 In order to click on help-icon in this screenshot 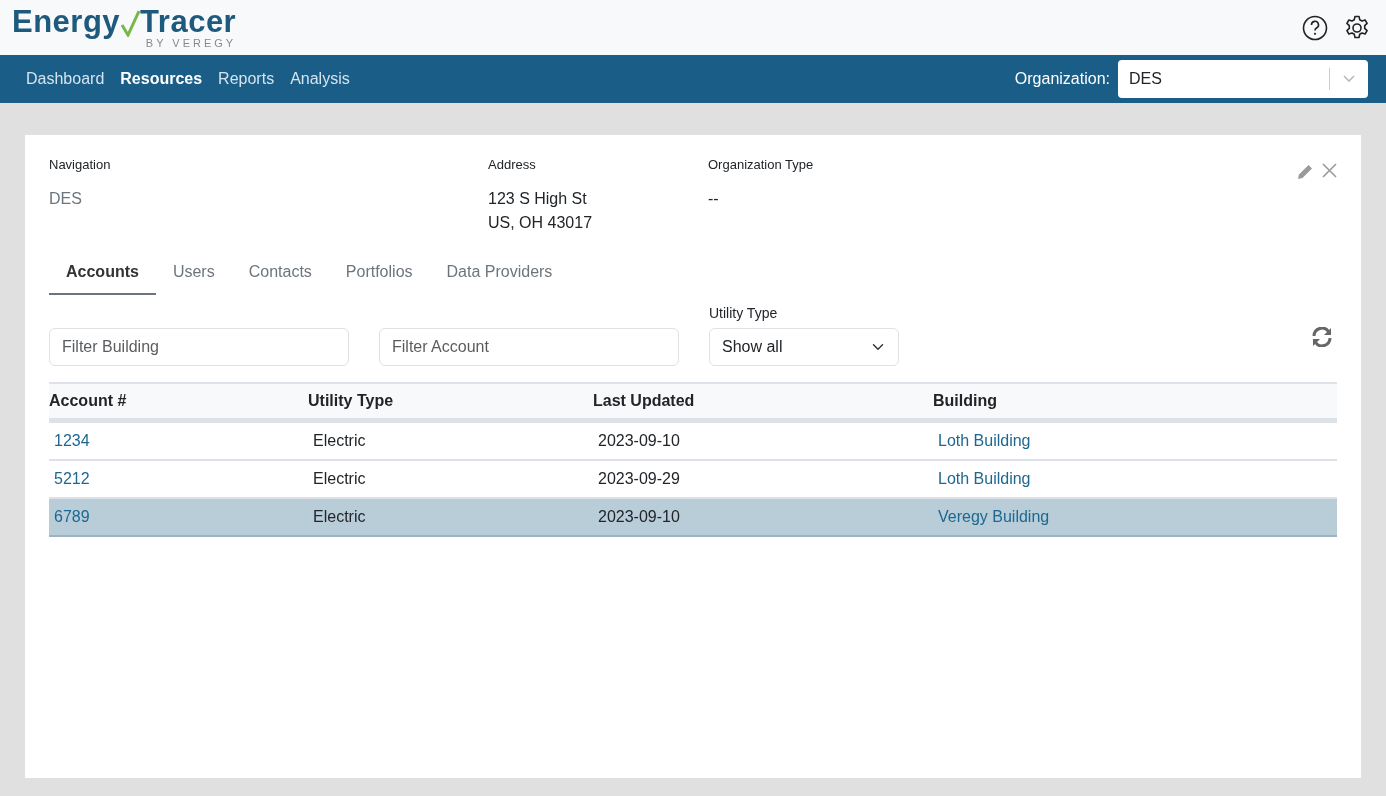, I will do `click(1315, 27)`.